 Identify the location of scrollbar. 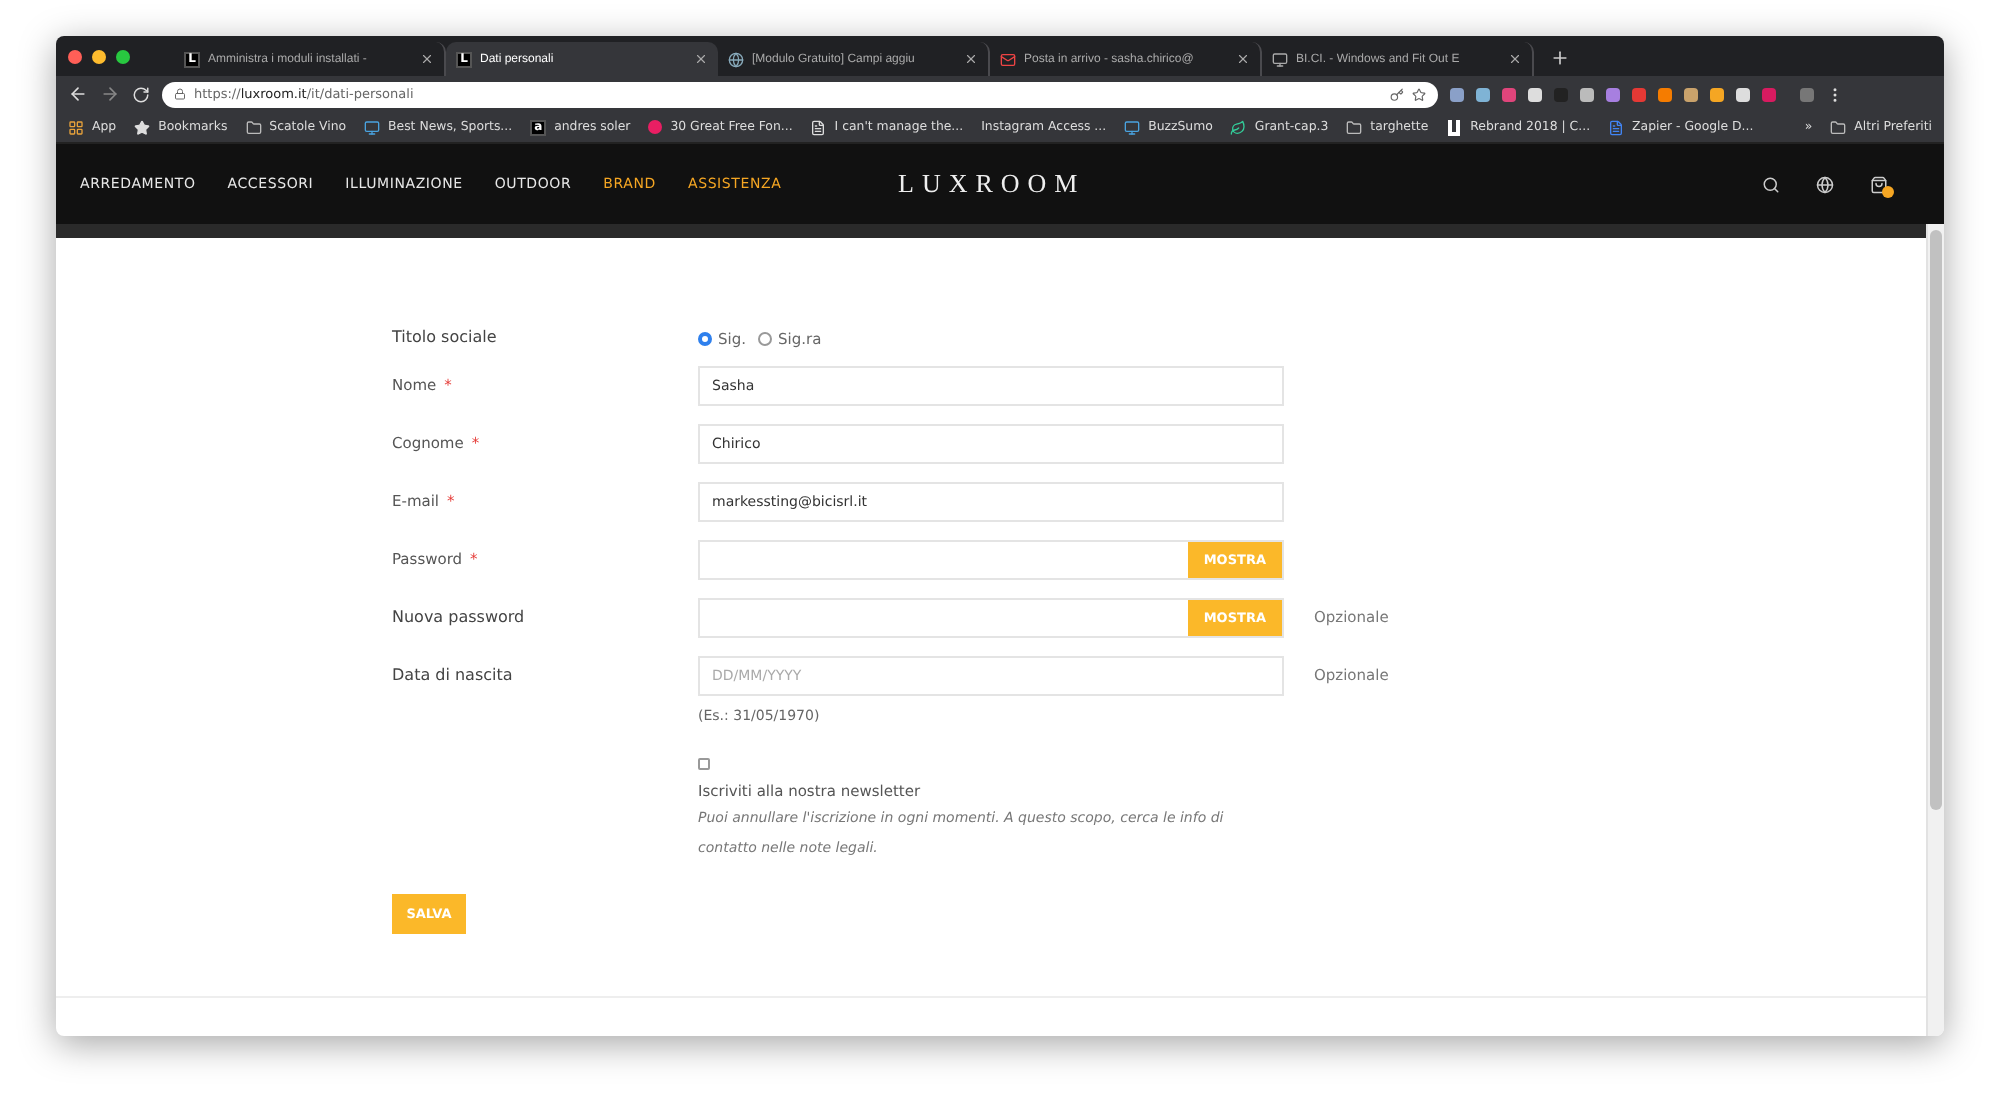
(1935, 630).